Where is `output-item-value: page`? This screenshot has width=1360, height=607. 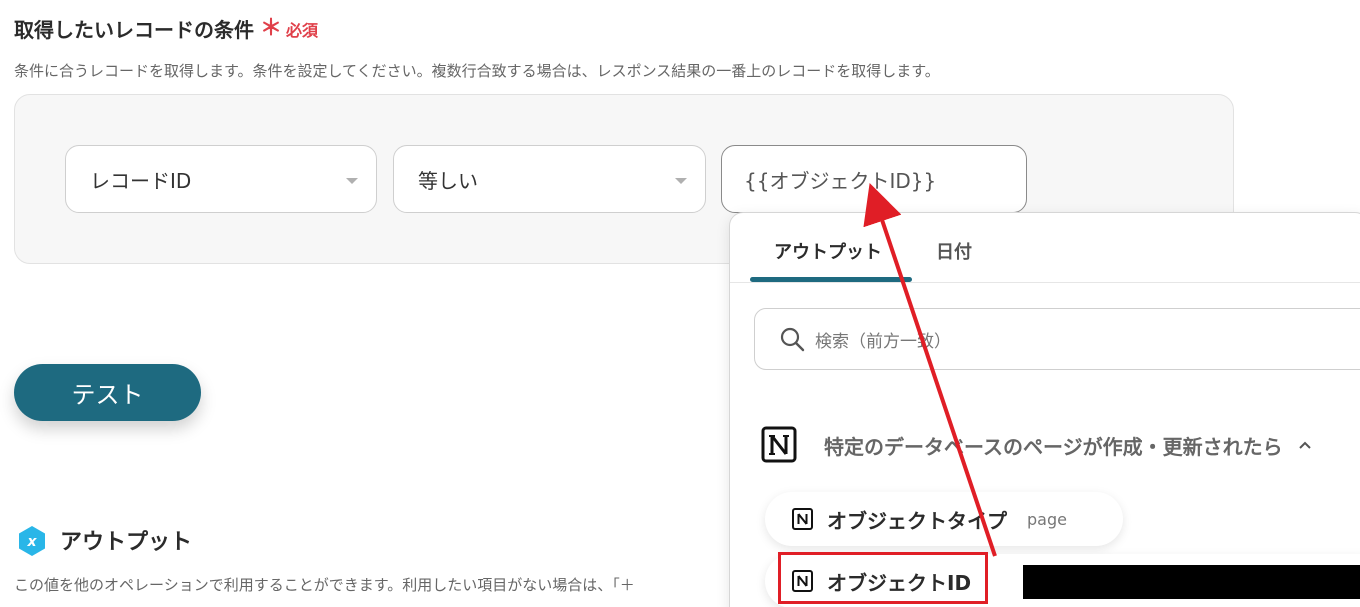
output-item-value: page is located at coordinates (1047, 519).